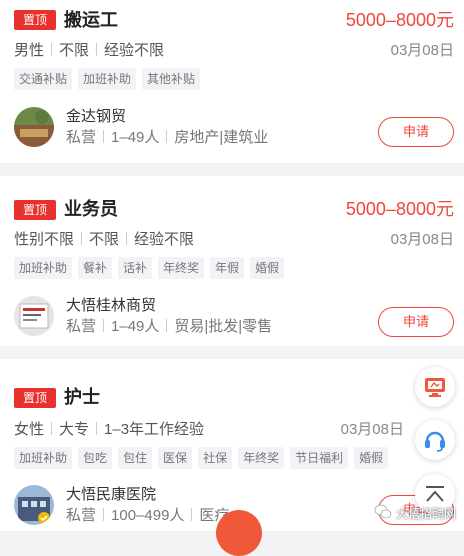 The height and width of the screenshot is (556, 464). What do you see at coordinates (239, 533) in the screenshot?
I see `publish-button` at bounding box center [239, 533].